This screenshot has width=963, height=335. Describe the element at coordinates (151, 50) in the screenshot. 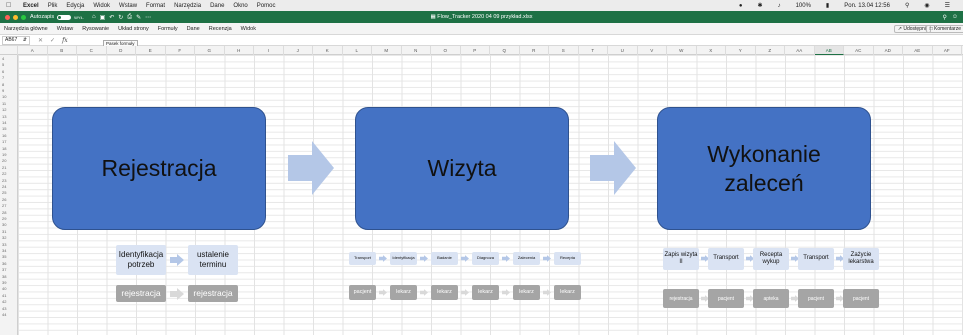

I see `column-header: E` at that location.